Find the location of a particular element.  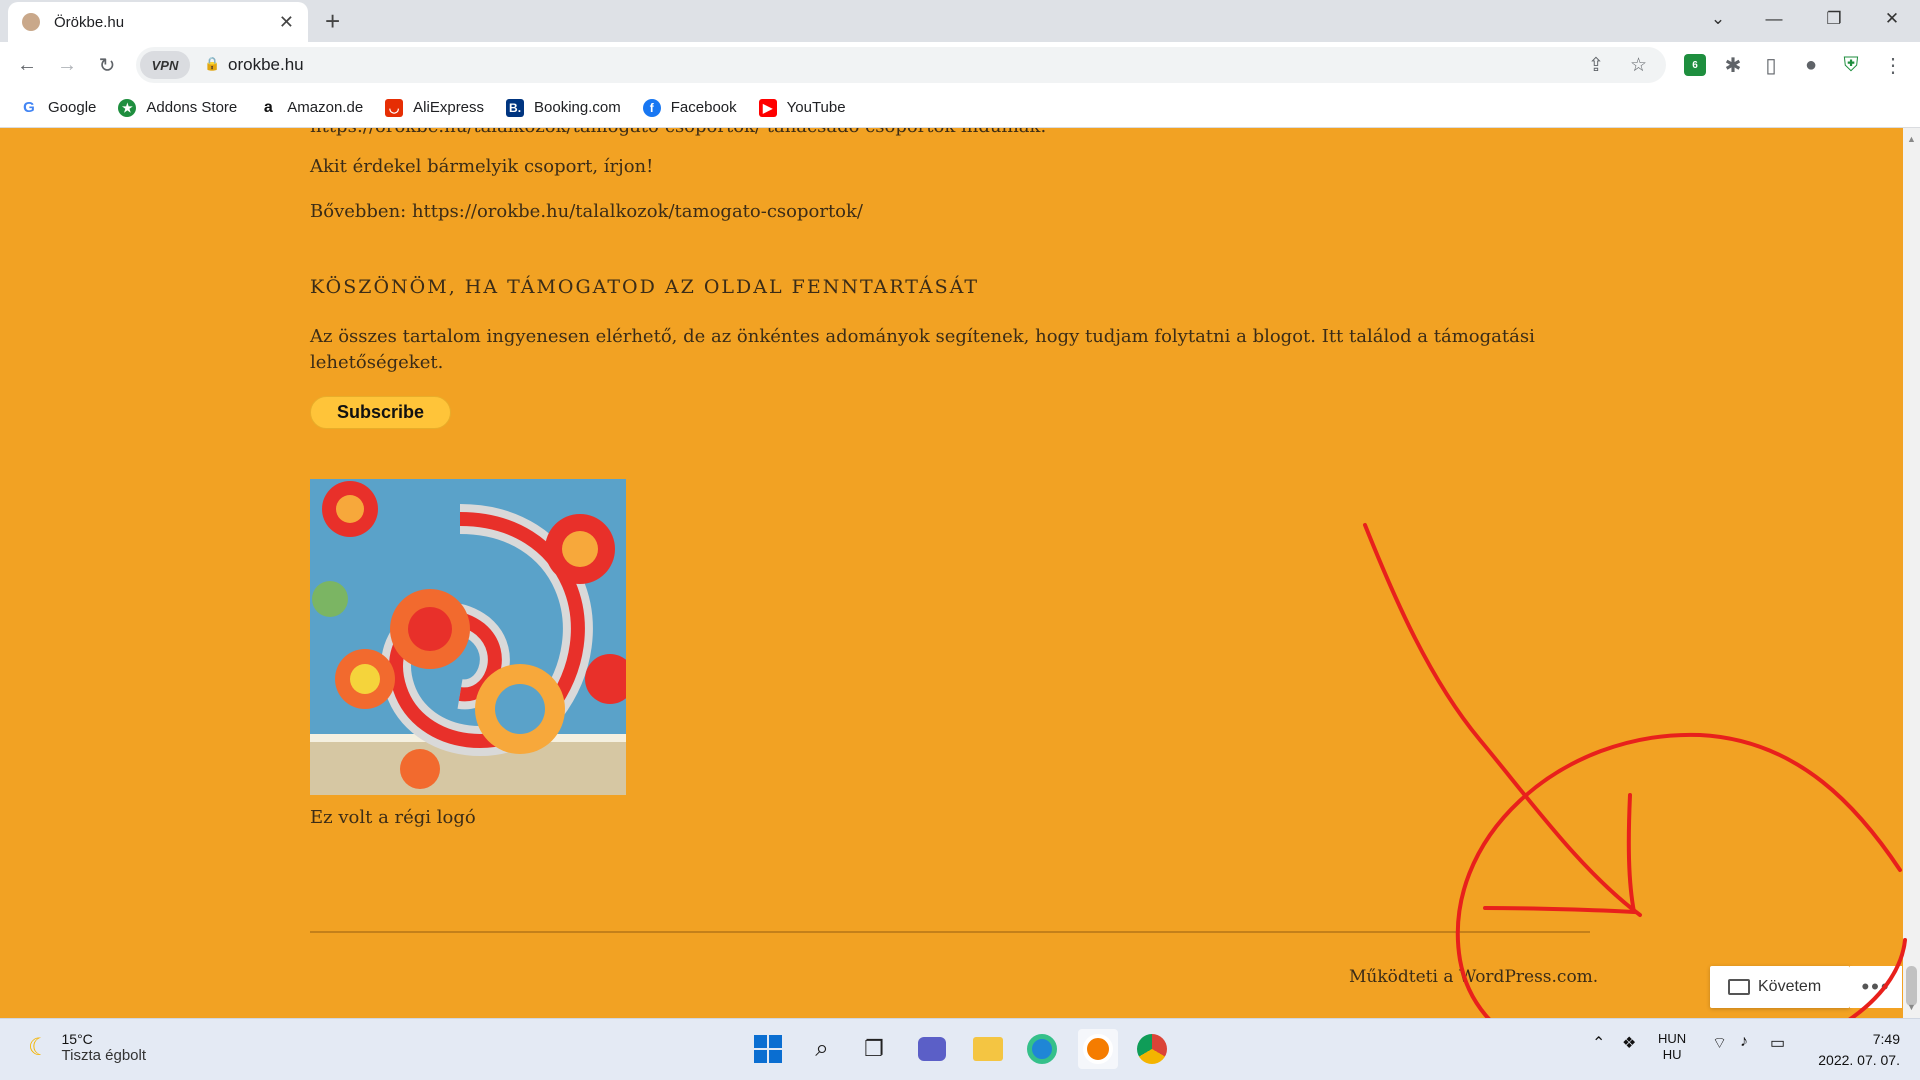

task-view-icon: ❐ is located at coordinates (874, 1049).